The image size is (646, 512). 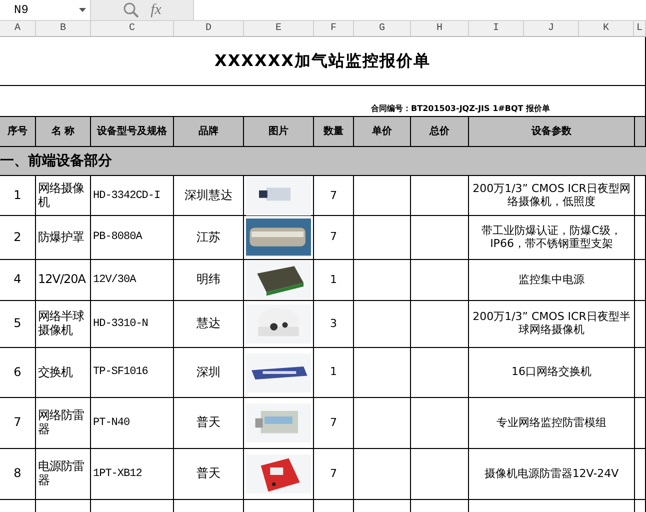 What do you see at coordinates (130, 10) in the screenshot?
I see `zoom-icon` at bounding box center [130, 10].